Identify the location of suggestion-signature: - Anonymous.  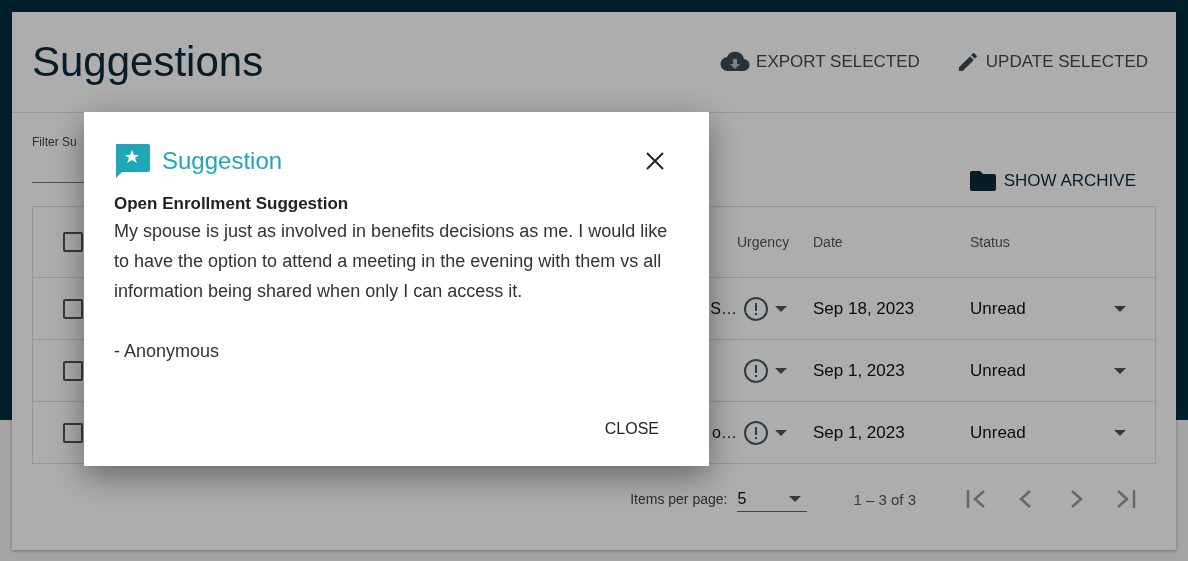
(167, 351).